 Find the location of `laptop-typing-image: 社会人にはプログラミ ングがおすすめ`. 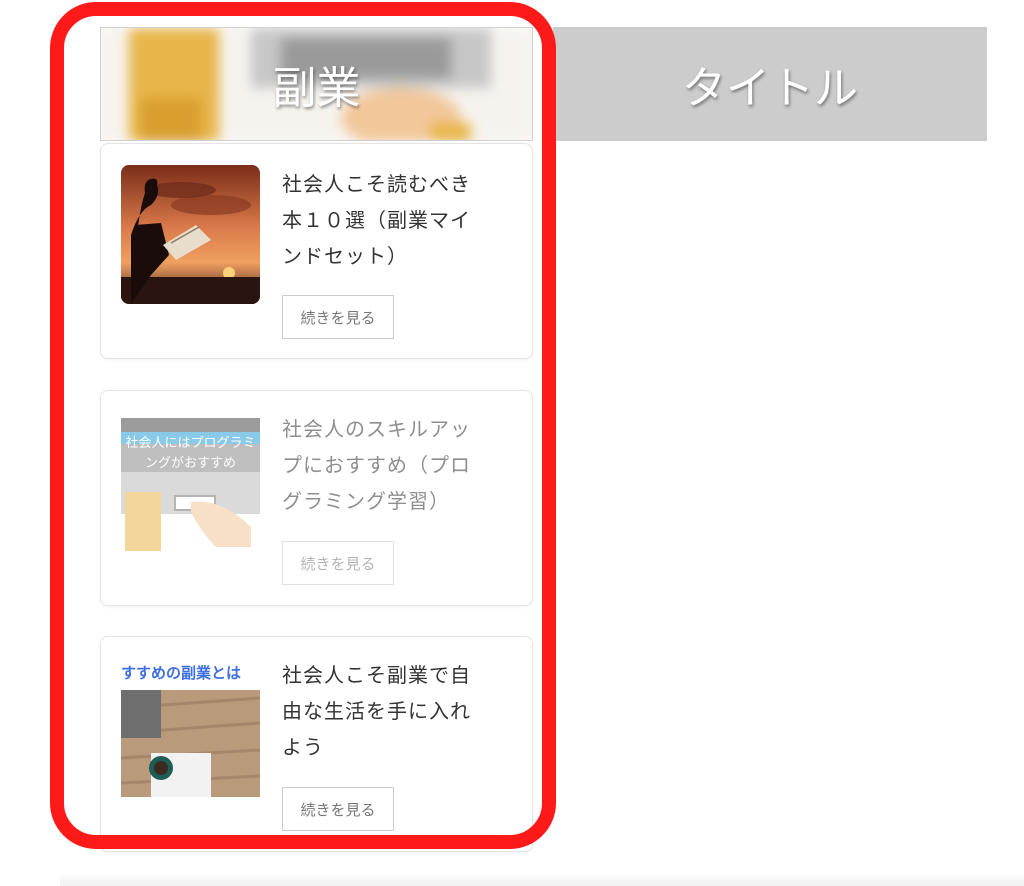

laptop-typing-image: 社会人にはプログラミ ングがおすすめ is located at coordinates (190, 481).